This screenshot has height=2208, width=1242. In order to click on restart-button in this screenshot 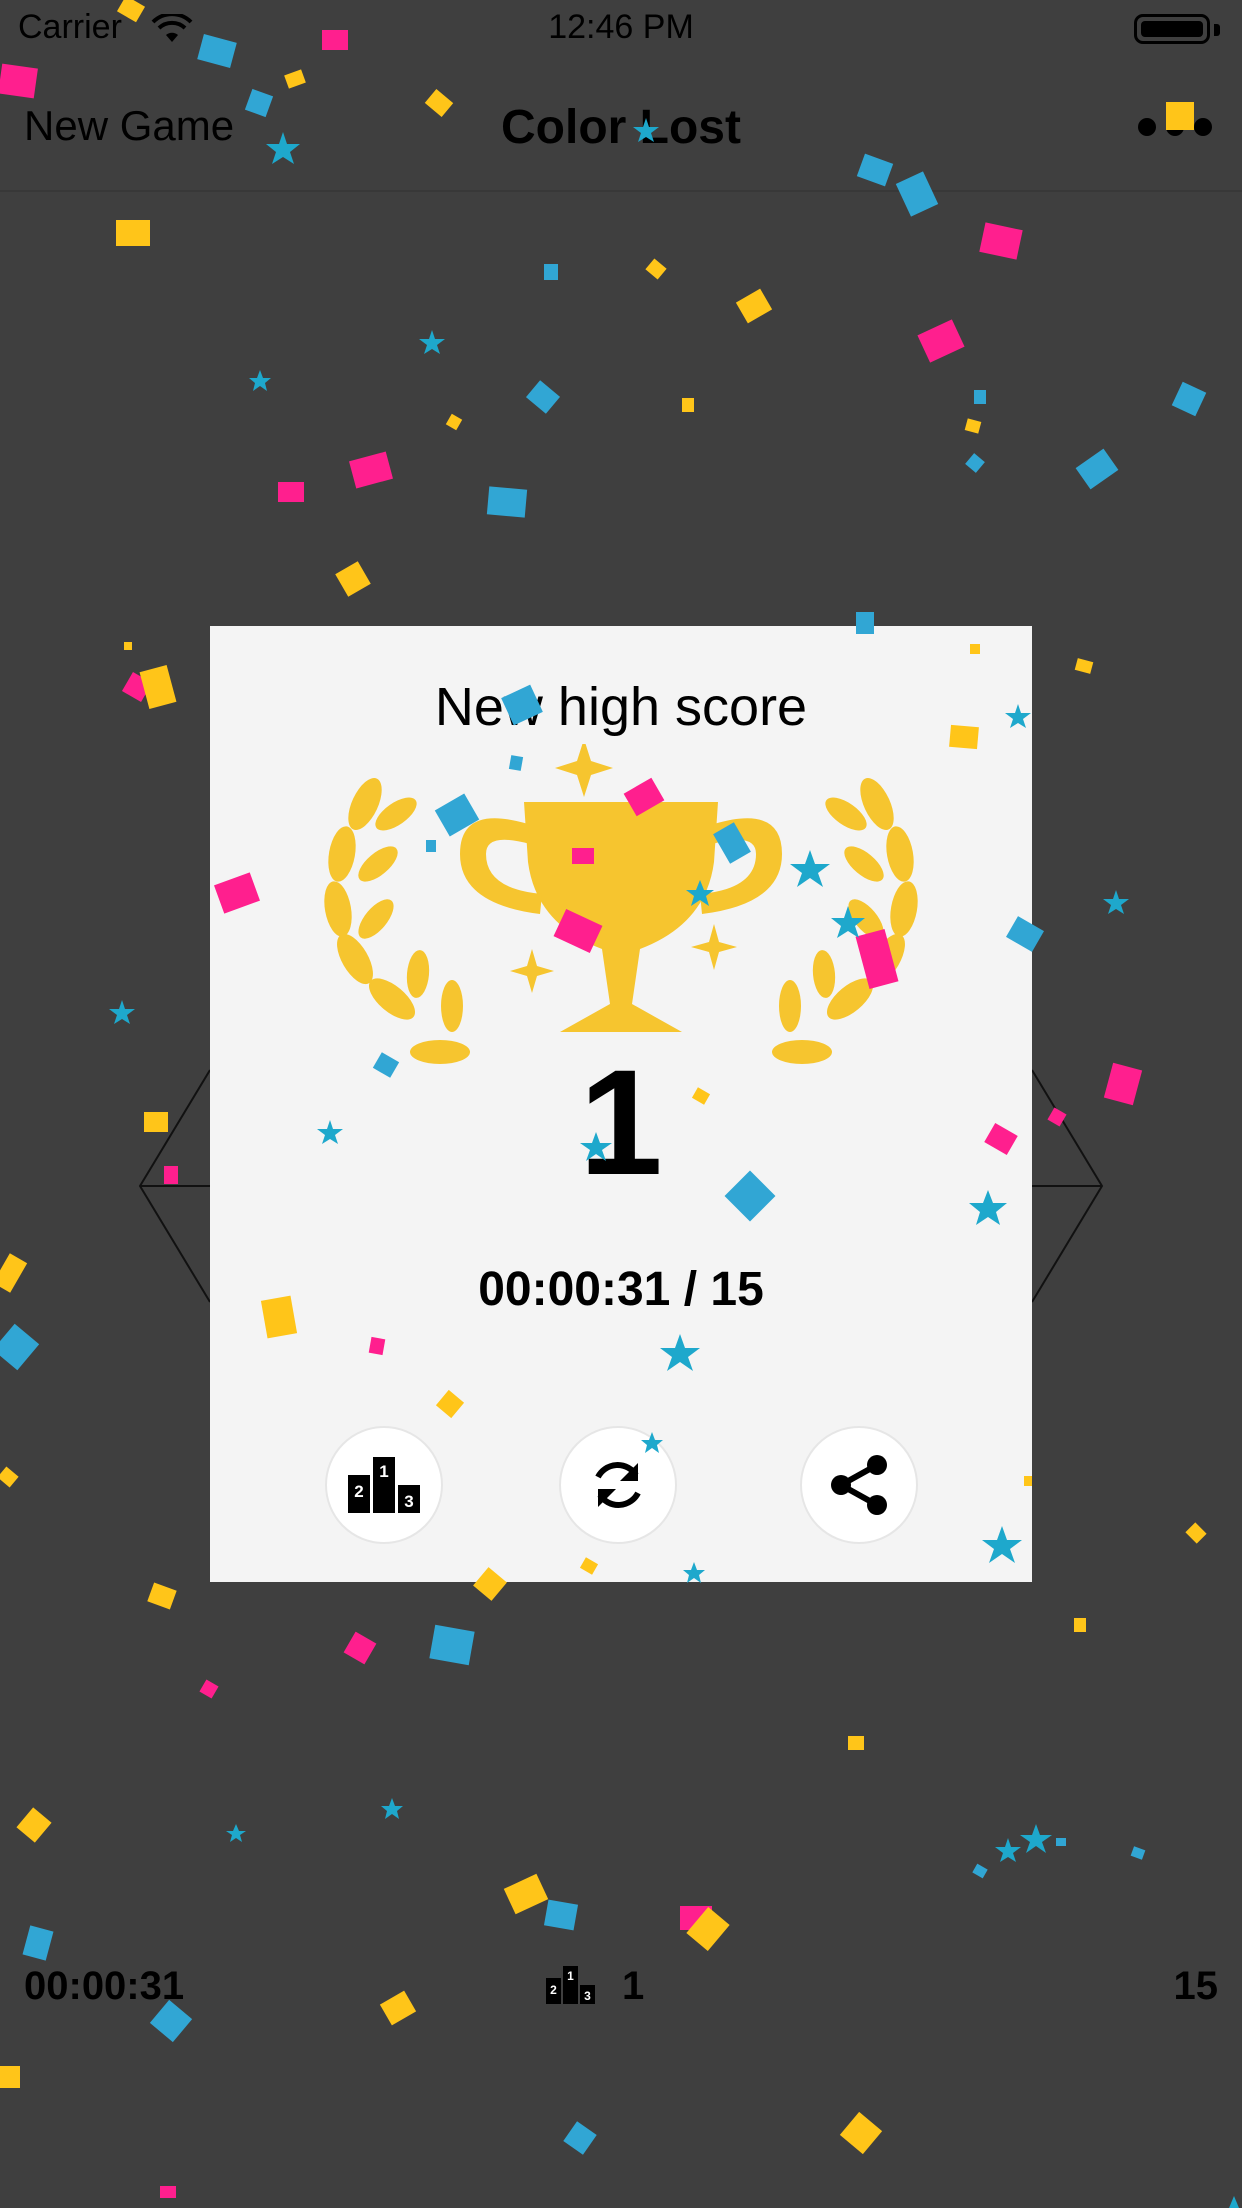, I will do `click(618, 1485)`.